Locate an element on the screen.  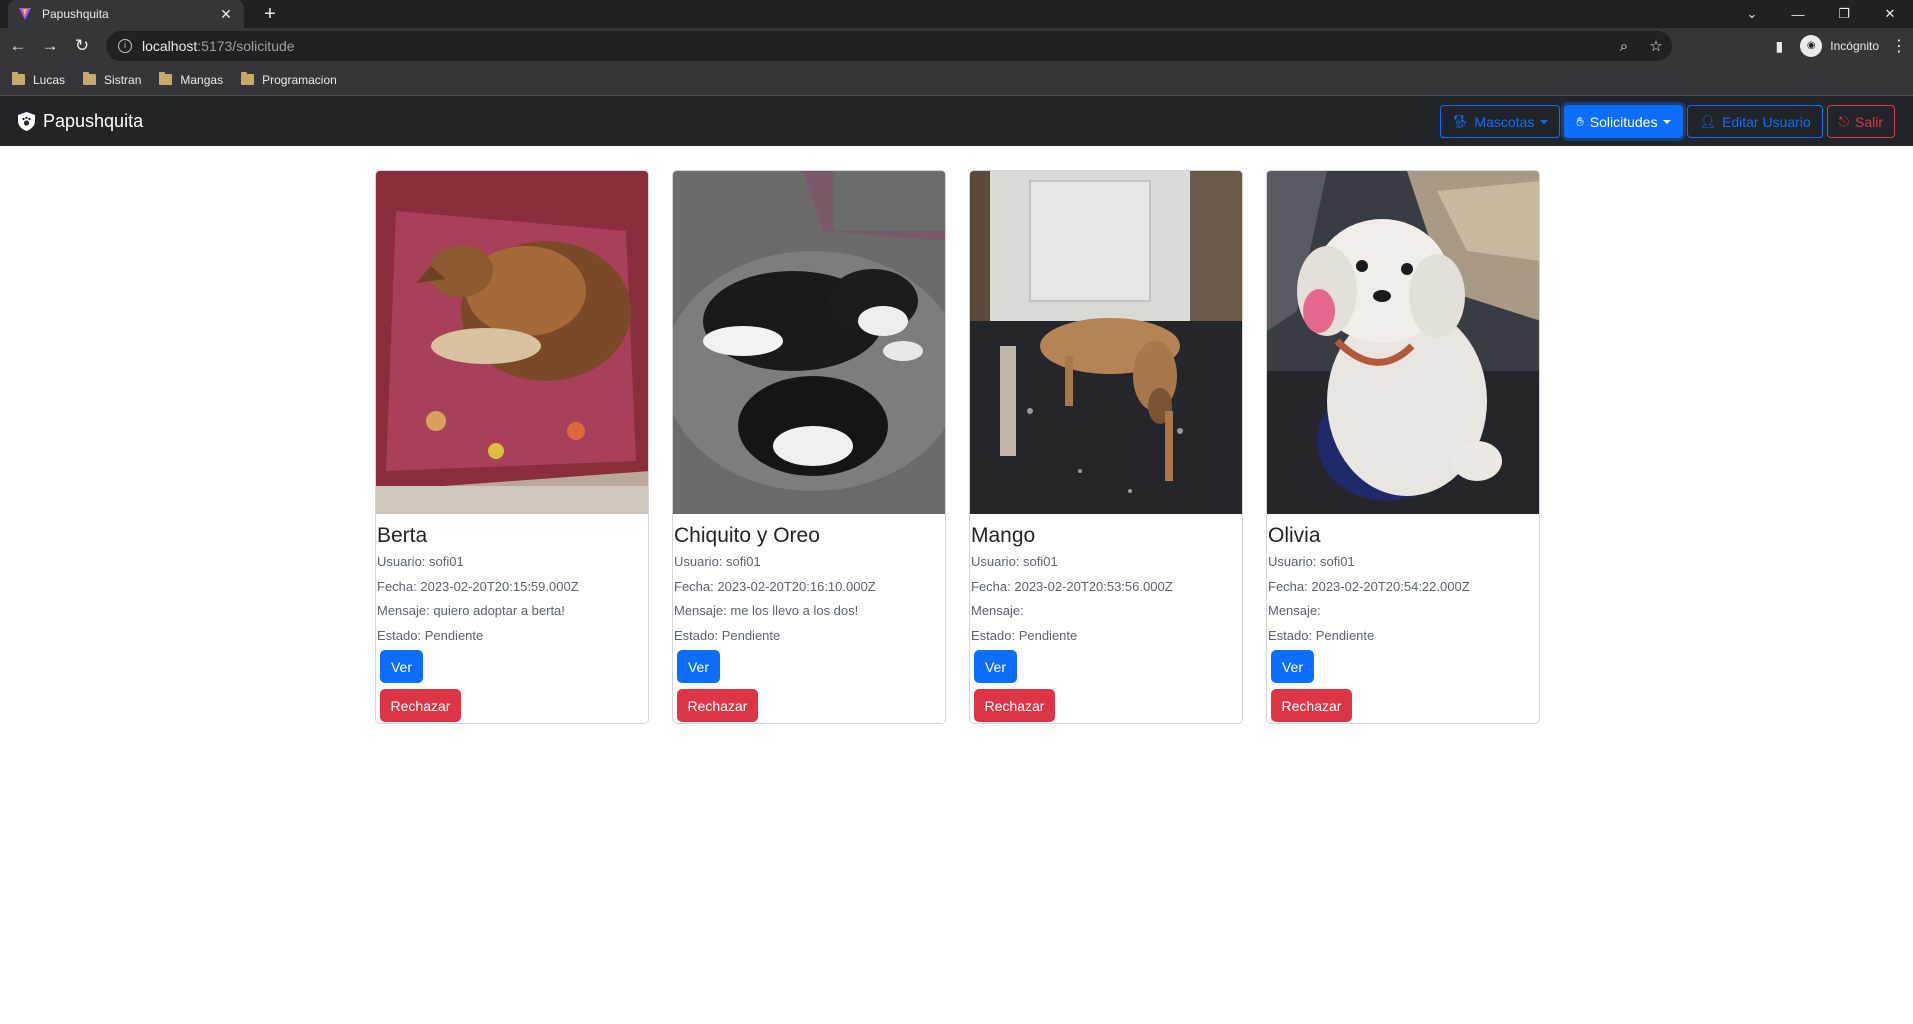
mensaje-text: Mensaje: quiero adoptar a berta! is located at coordinates (471, 610).